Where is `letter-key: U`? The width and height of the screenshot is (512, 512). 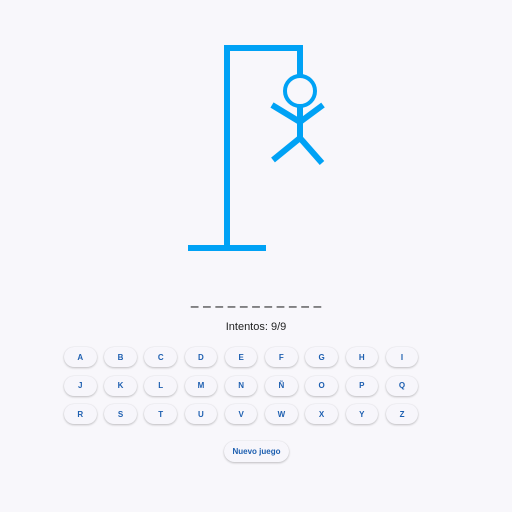 letter-key: U is located at coordinates (201, 414).